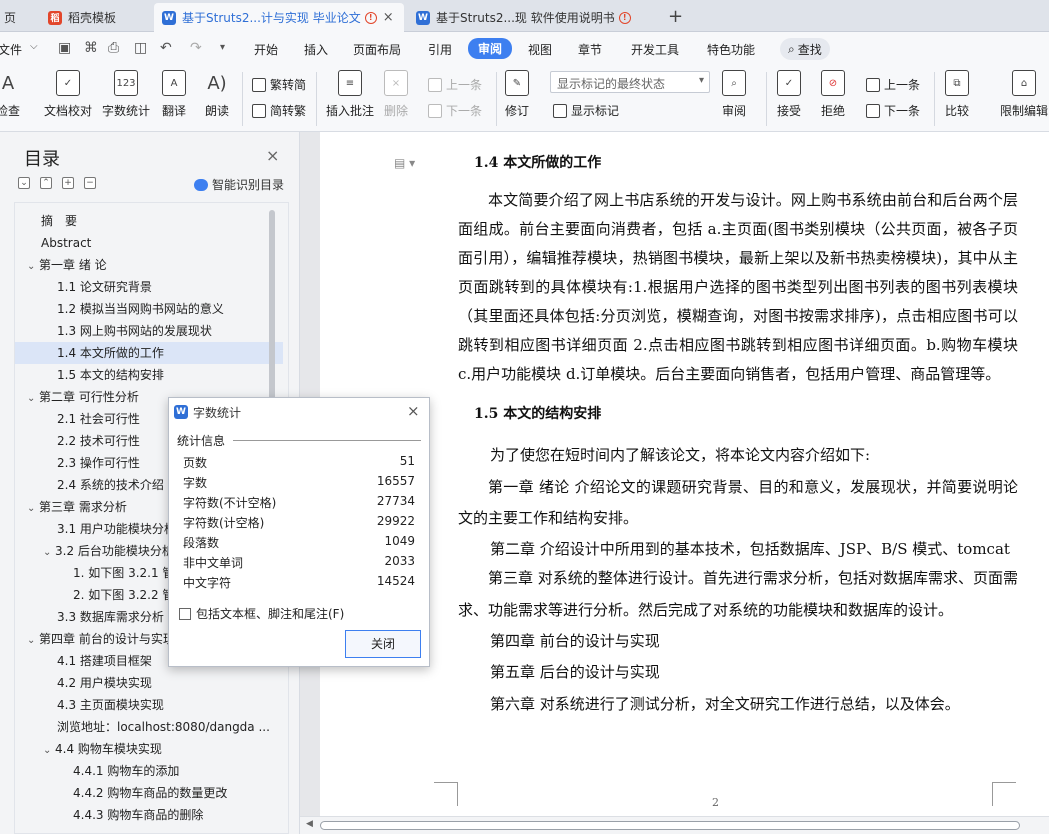 The height and width of the screenshot is (834, 1049). Describe the element at coordinates (110, 617) in the screenshot. I see `toc-item-label: 3.3 数据库需求分析` at that location.